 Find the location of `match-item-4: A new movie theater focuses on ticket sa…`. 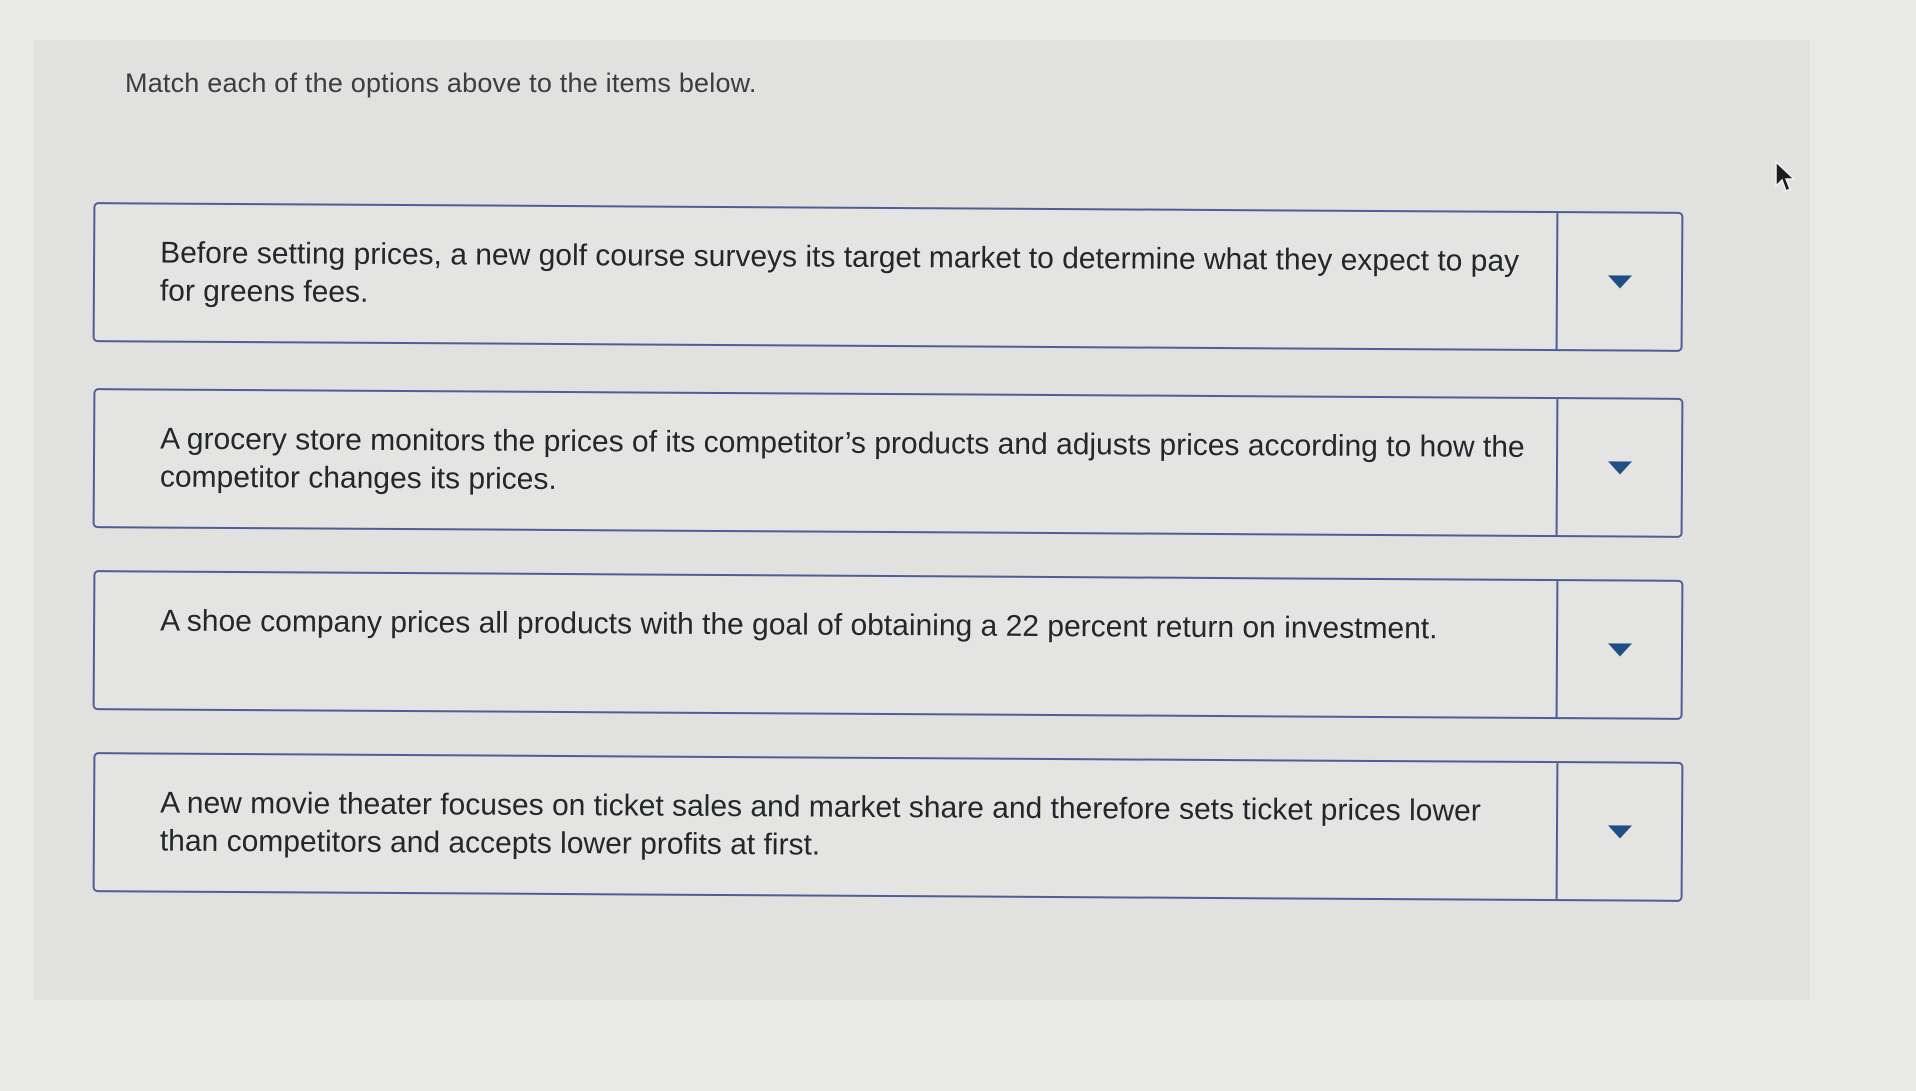

match-item-4: A new movie theater focuses on ticket sa… is located at coordinates (888, 827).